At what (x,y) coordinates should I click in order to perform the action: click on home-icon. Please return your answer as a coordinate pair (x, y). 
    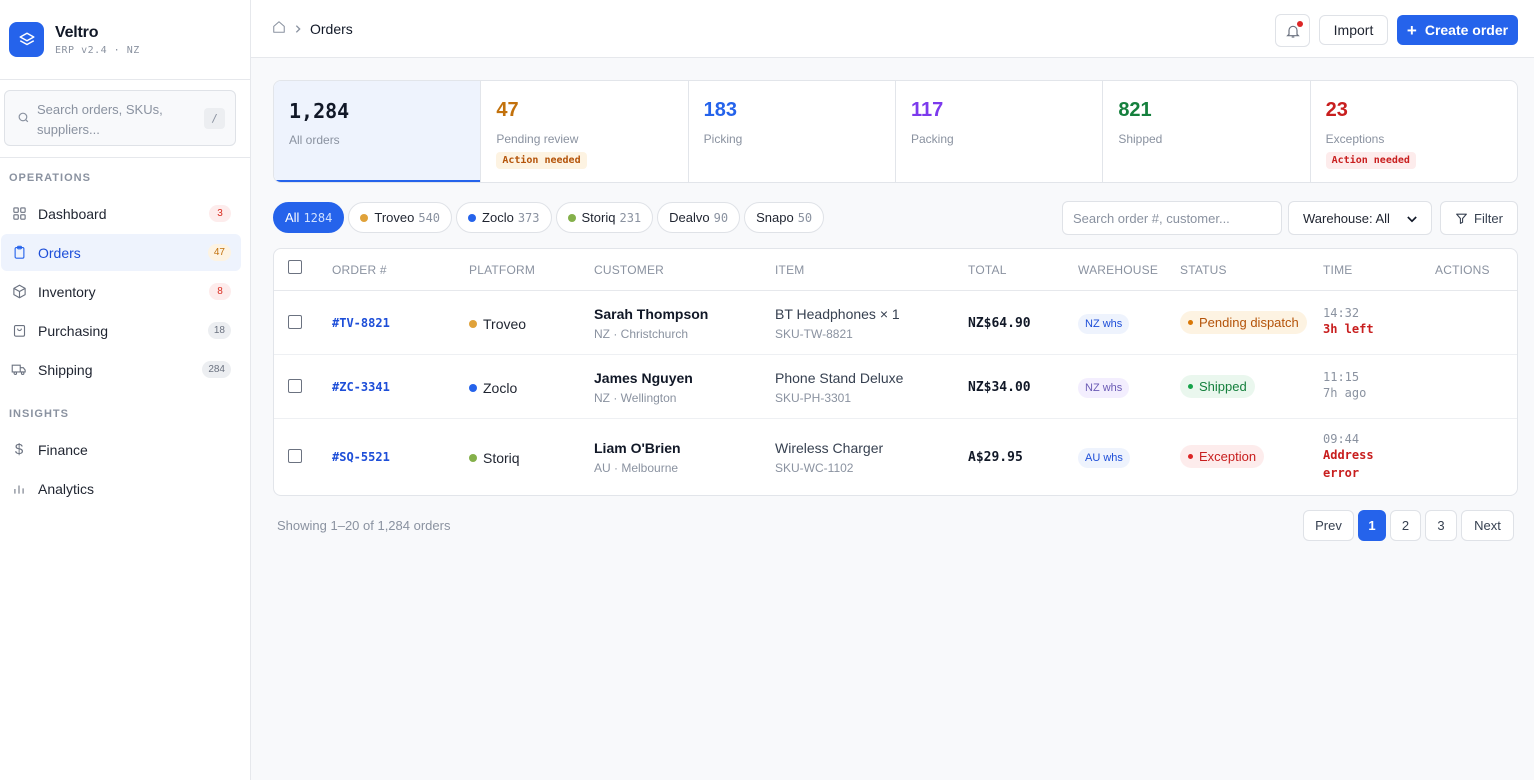
    Looking at the image, I should click on (279, 28).